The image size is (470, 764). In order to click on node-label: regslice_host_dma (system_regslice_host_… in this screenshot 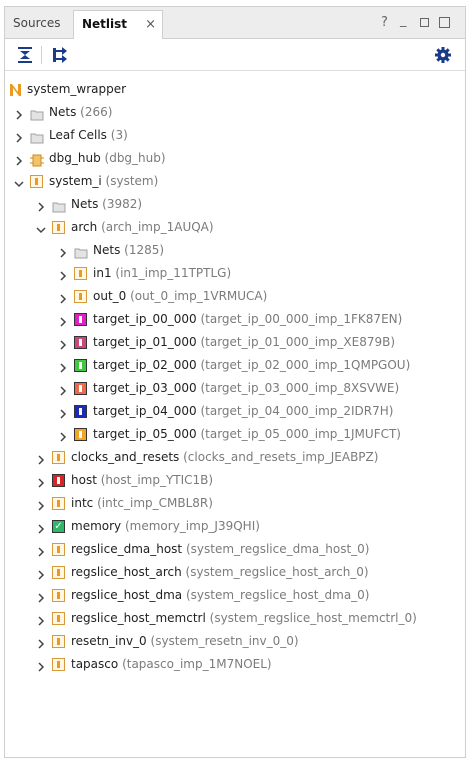, I will do `click(220, 595)`.